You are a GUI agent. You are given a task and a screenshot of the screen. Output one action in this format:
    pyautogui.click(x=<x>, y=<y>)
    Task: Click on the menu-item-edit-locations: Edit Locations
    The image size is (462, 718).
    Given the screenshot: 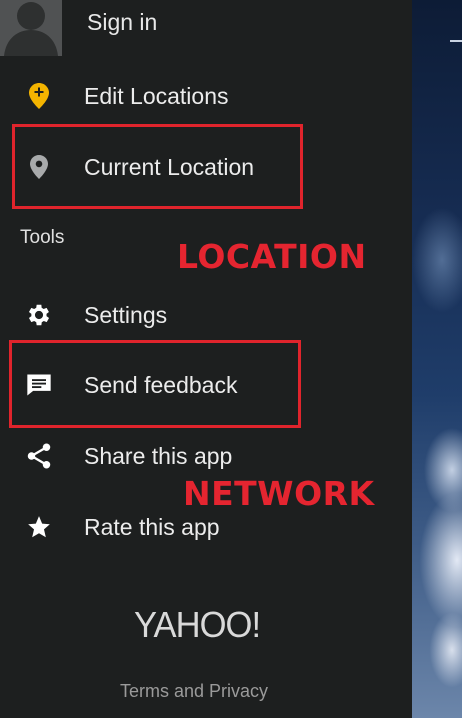 What is the action you would take?
    pyautogui.click(x=150, y=96)
    